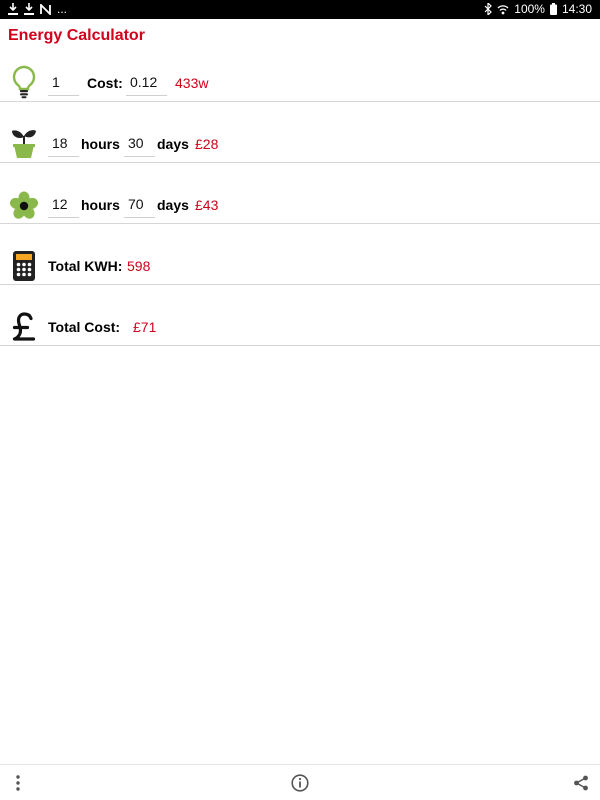 The width and height of the screenshot is (600, 800). Describe the element at coordinates (85, 266) in the screenshot. I see `total-kwh-label: Total KWH:` at that location.